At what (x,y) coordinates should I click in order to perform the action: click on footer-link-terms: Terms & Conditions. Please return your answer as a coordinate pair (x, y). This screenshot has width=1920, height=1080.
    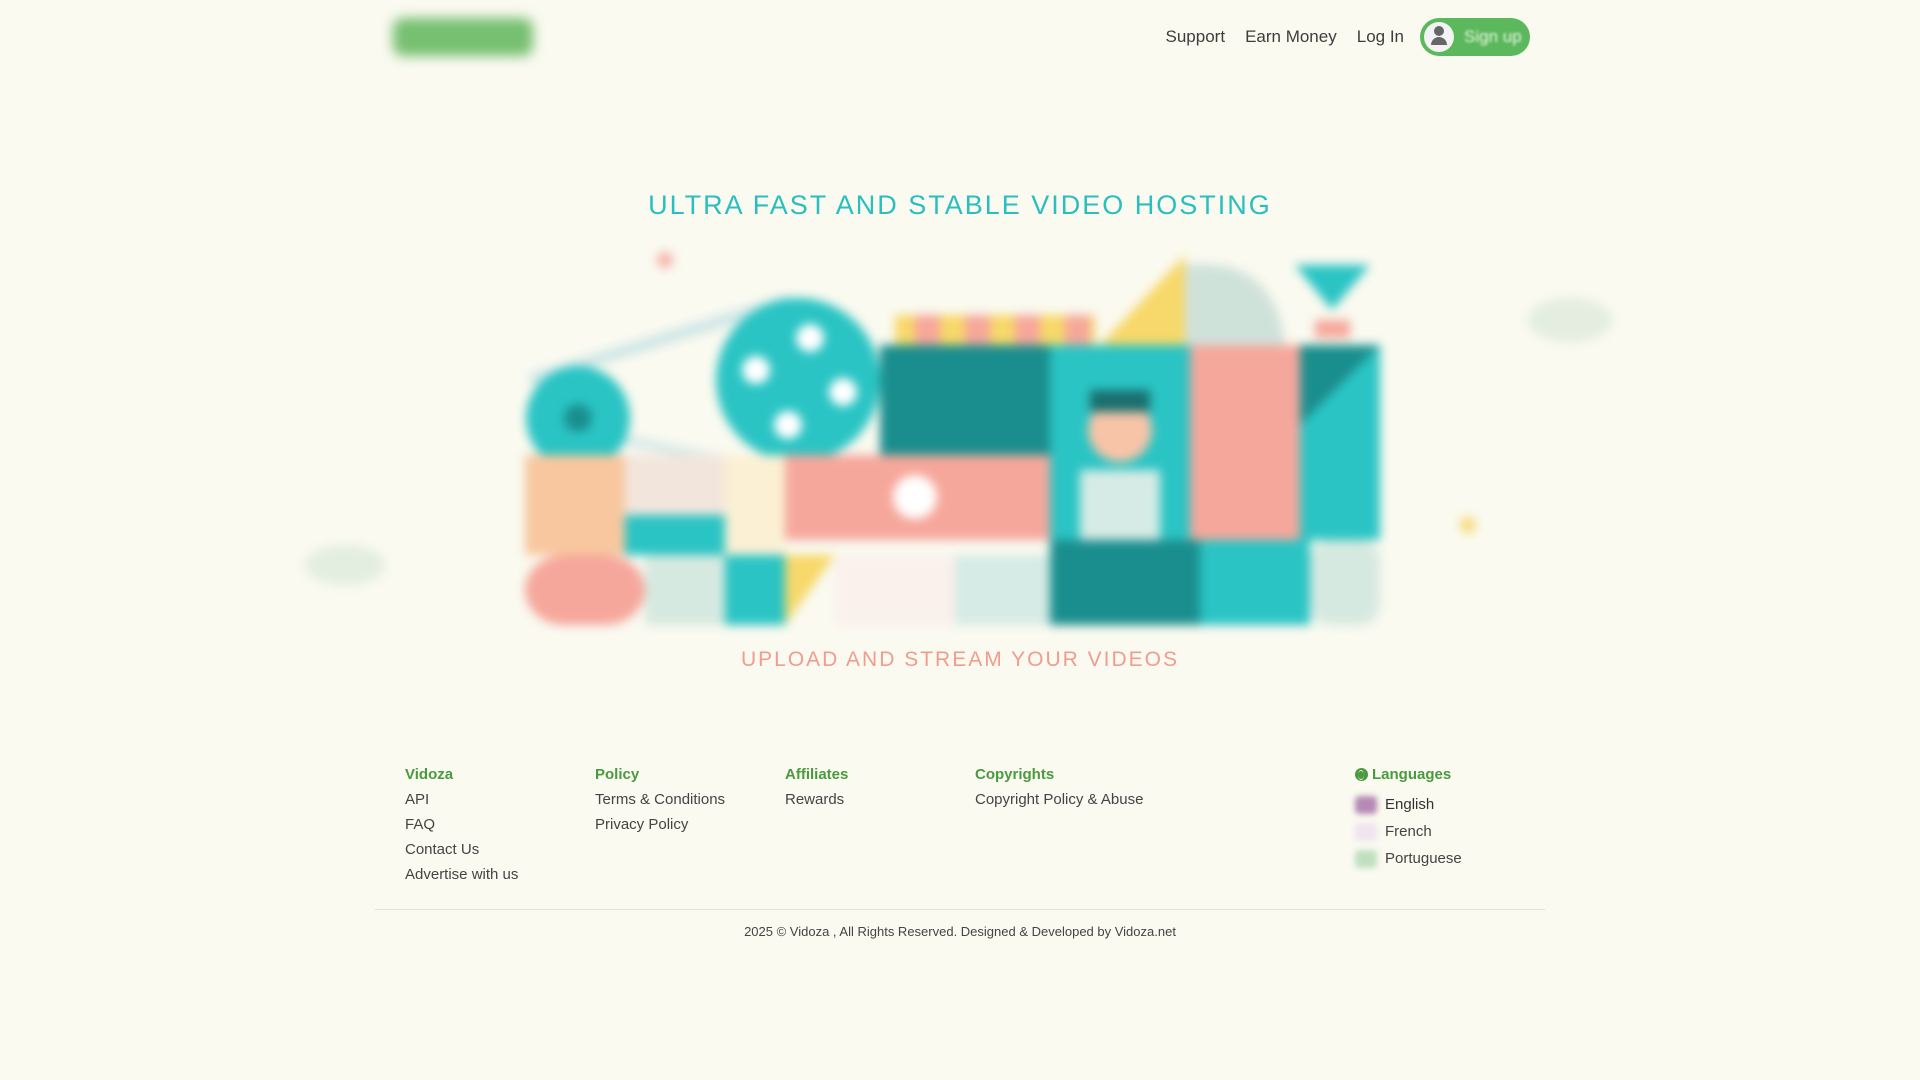
    Looking at the image, I should click on (660, 803).